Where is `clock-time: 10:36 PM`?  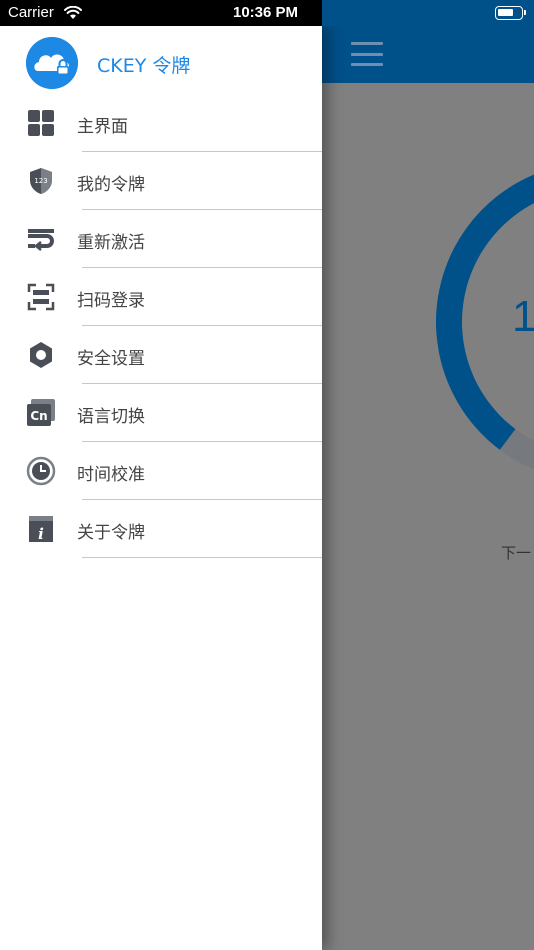 clock-time: 10:36 PM is located at coordinates (266, 12).